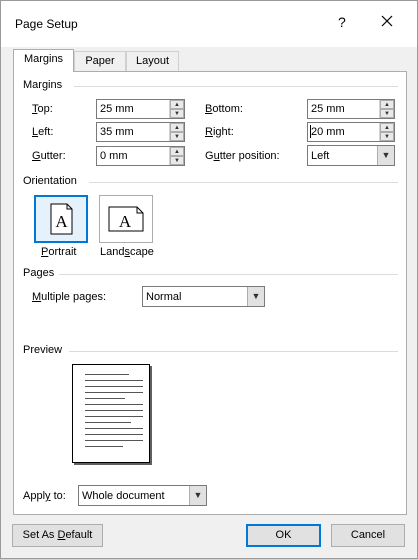 This screenshot has width=418, height=559. I want to click on help-button: ?, so click(342, 22).